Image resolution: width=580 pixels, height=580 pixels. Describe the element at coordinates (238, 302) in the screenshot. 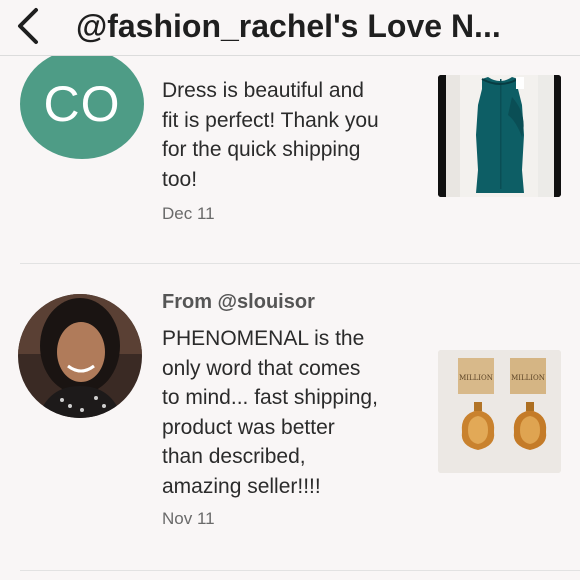

I see `review-from: From @slouisor` at that location.